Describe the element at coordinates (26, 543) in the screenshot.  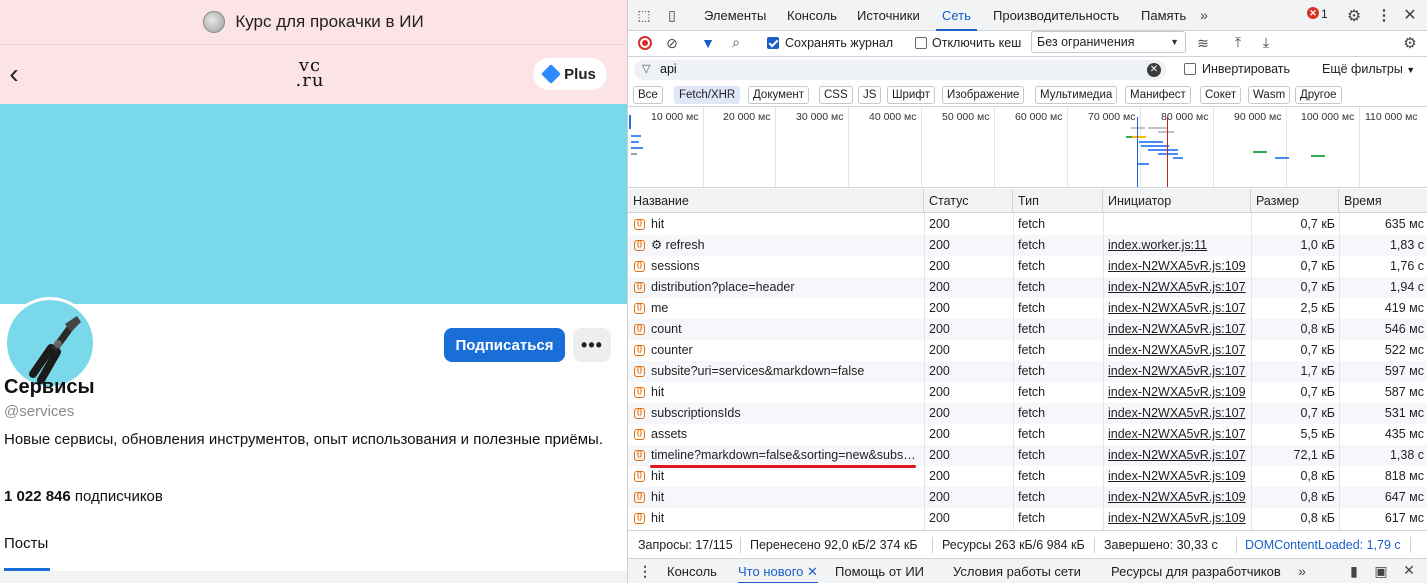
I see `tab-posts: Посты` at that location.